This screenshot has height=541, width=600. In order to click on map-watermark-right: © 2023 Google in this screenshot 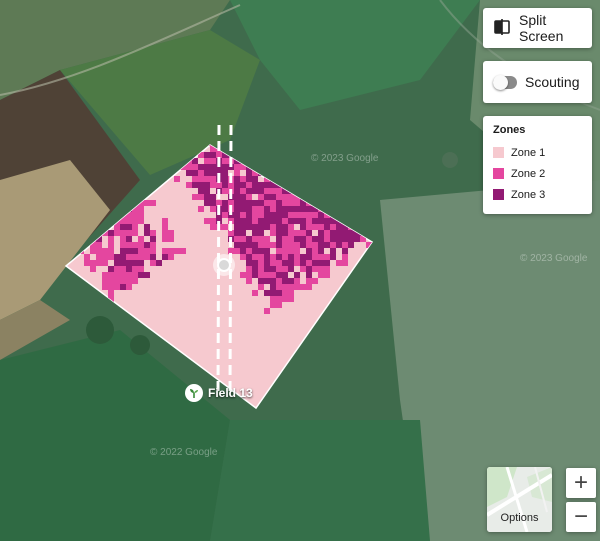, I will do `click(554, 258)`.